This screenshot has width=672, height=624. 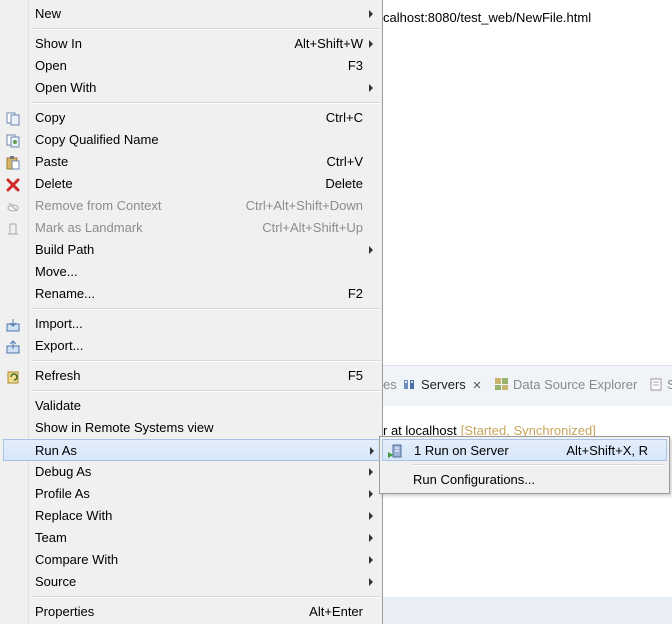 I want to click on menu-item-show-in: Show In Alt+Shift+W, so click(x=191, y=44).